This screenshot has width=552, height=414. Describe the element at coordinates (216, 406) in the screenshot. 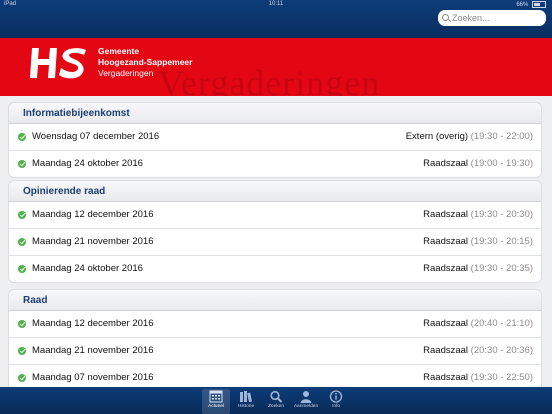

I see `tab-label: Actueel` at that location.